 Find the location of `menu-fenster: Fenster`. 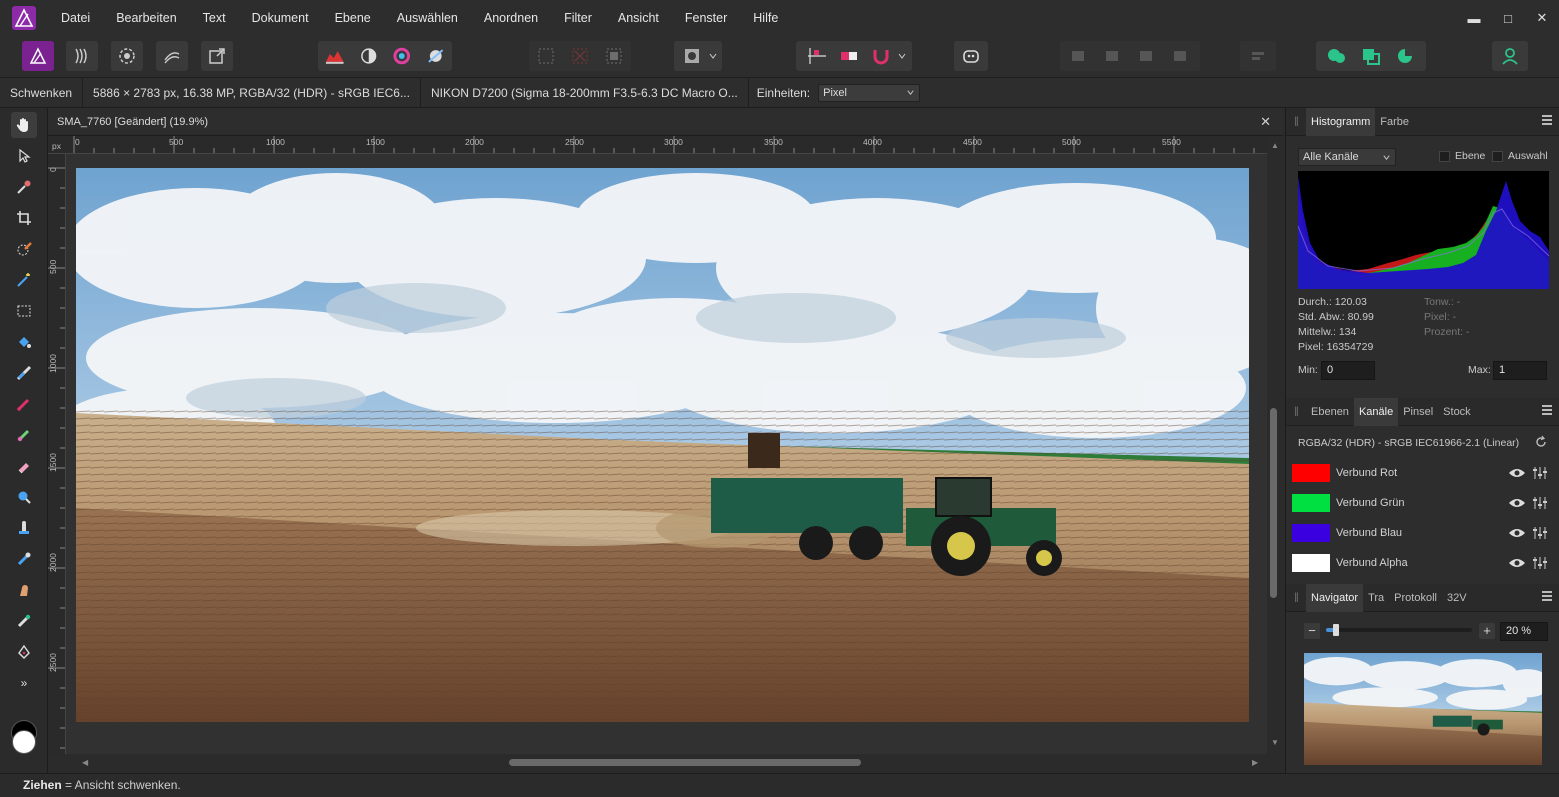

menu-fenster: Fenster is located at coordinates (706, 18).